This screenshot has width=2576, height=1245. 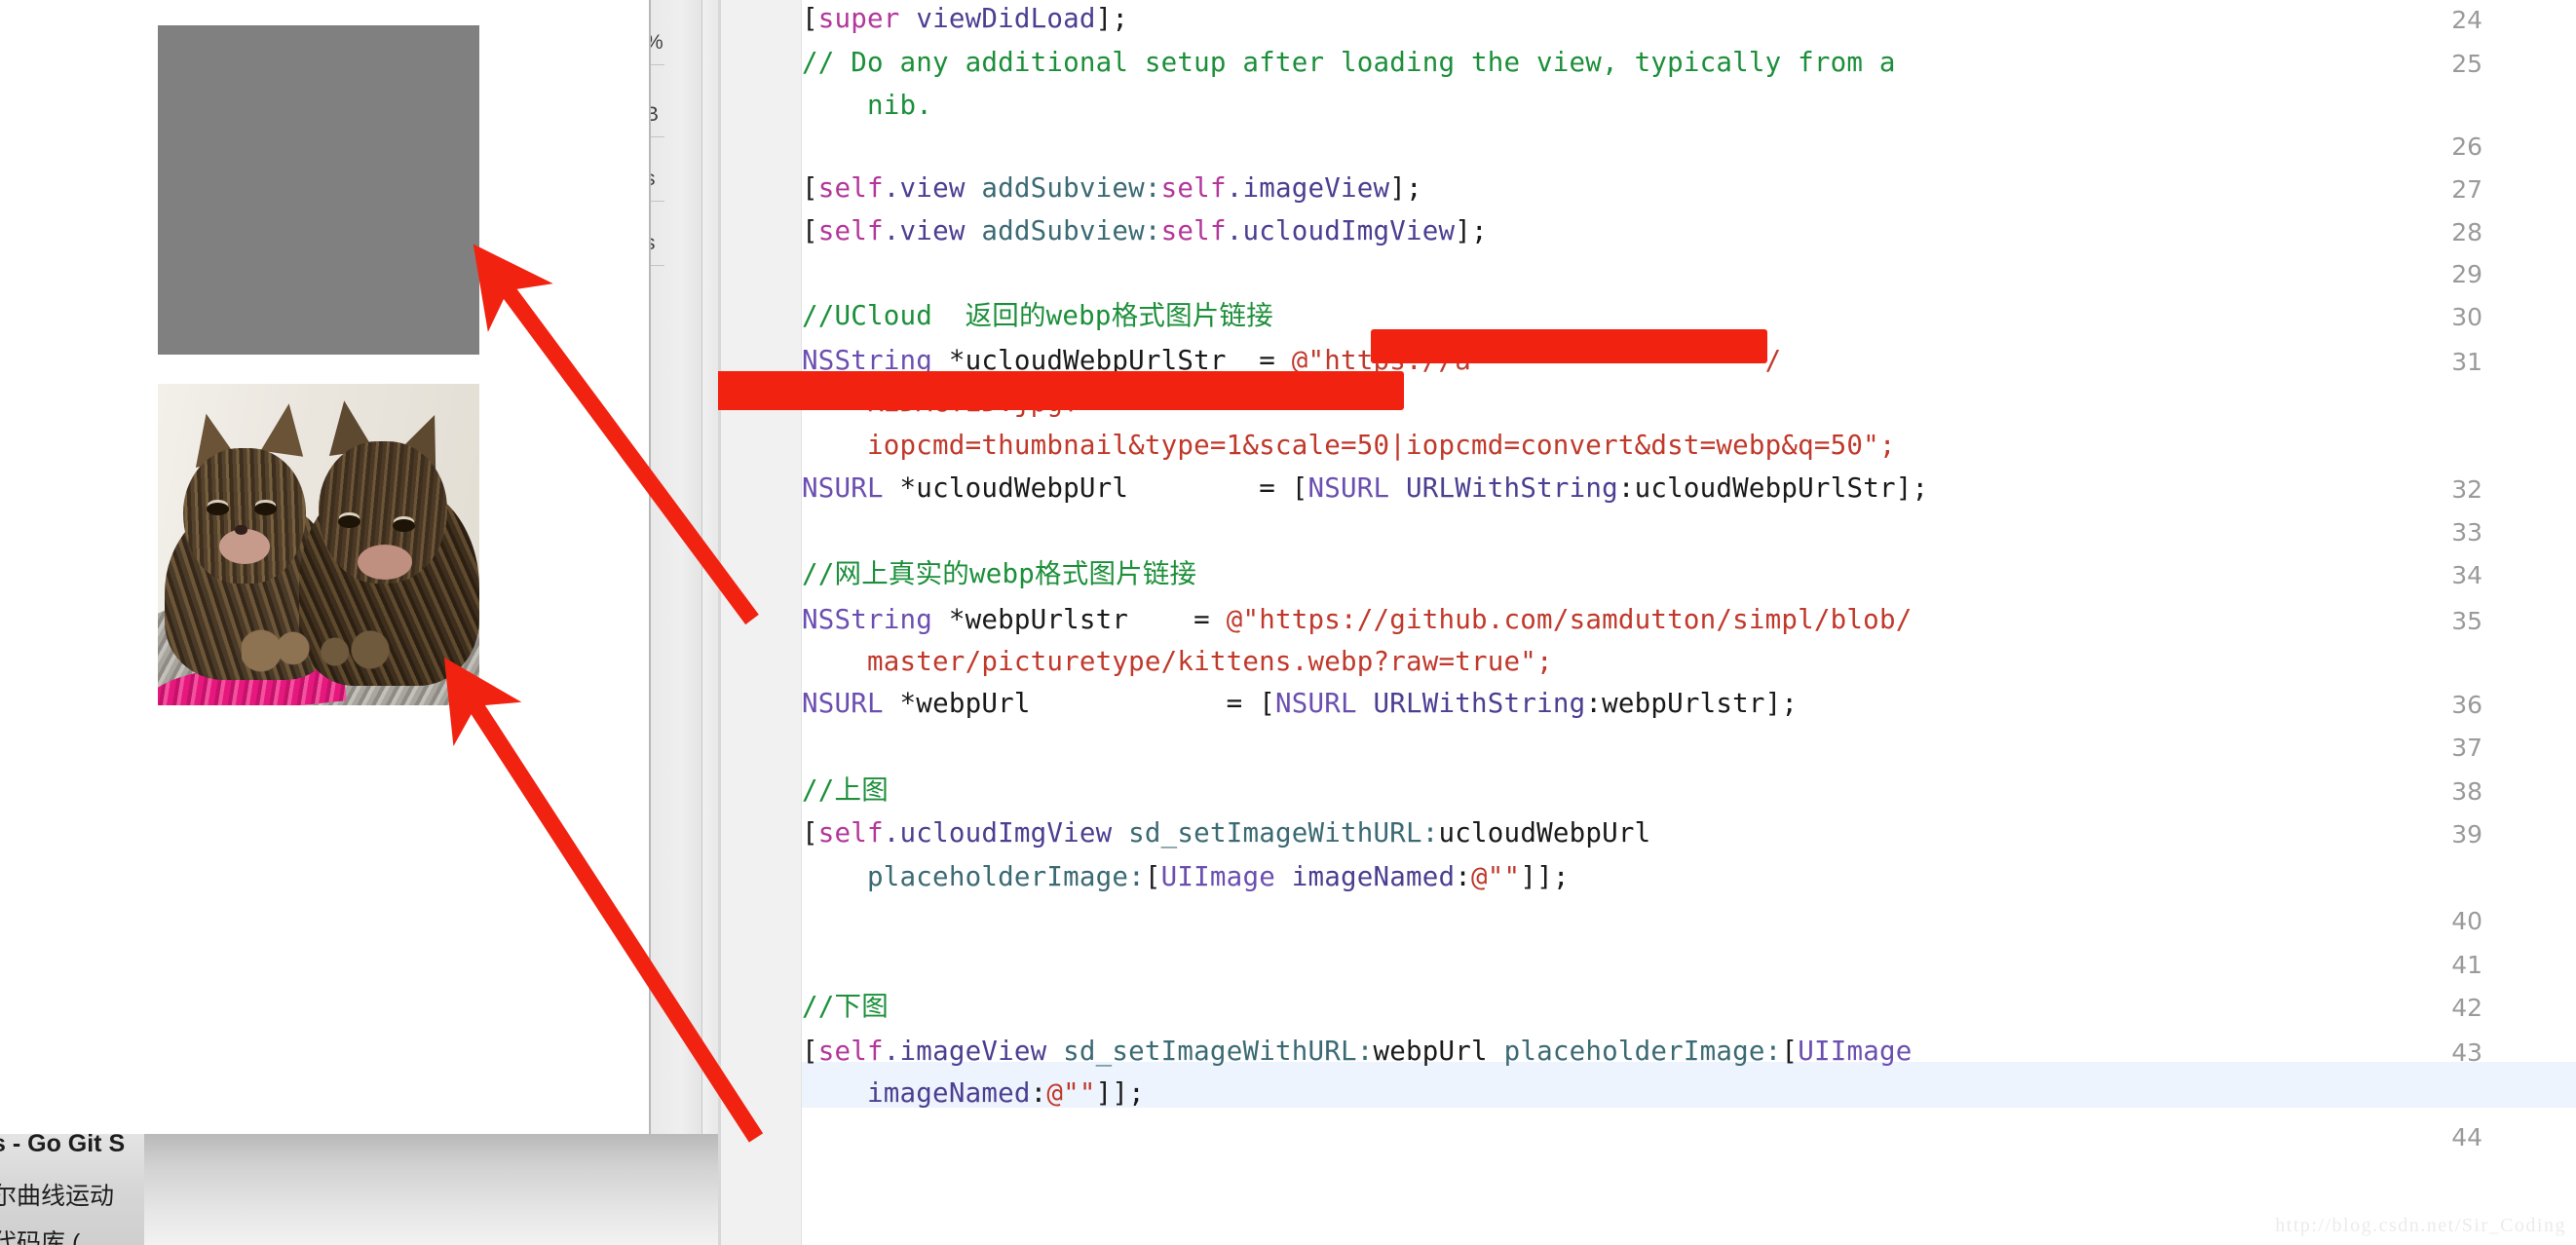 I want to click on code-line: nib., so click(x=867, y=106).